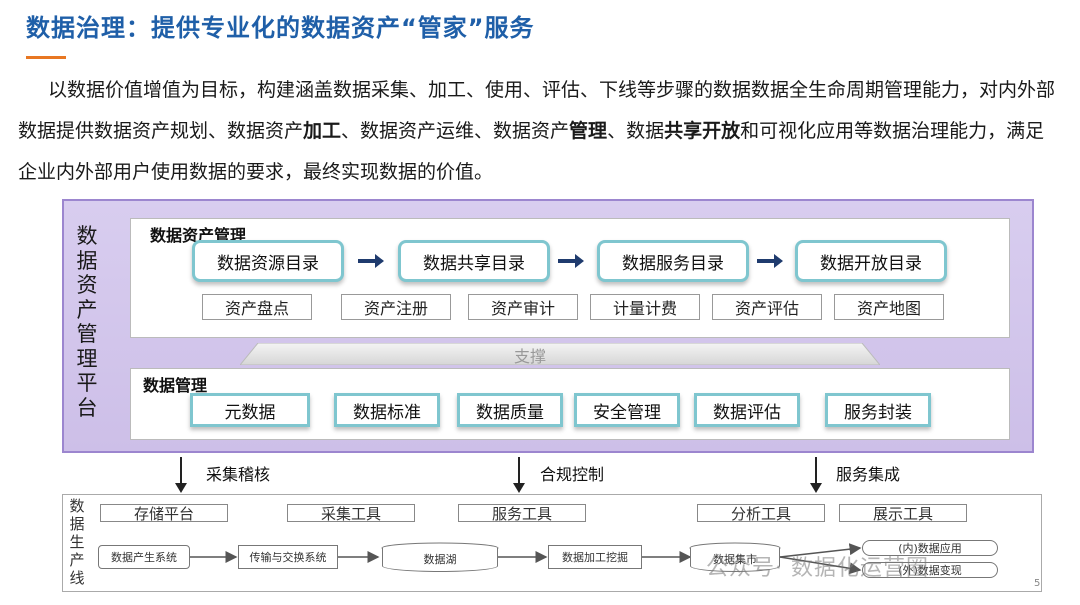 Image resolution: width=1080 pixels, height=605 pixels. I want to click on node-transfer-exchange: 传输与交换系统, so click(288, 557).